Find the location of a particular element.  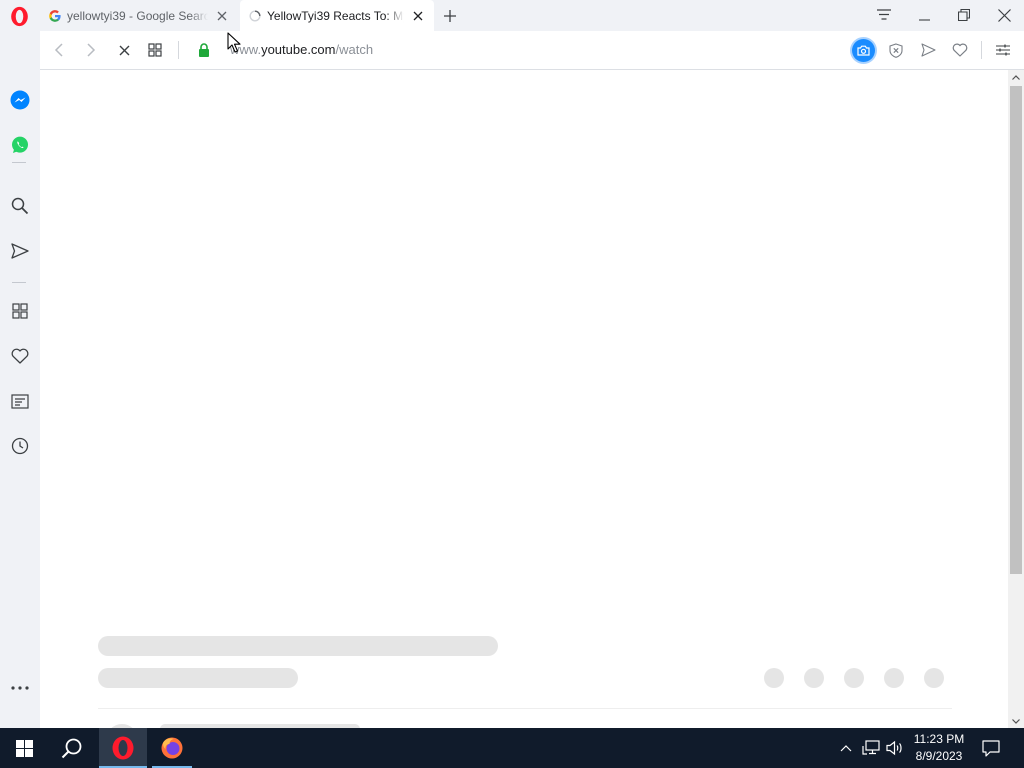

opera-menu-icon is located at coordinates (19, 16).